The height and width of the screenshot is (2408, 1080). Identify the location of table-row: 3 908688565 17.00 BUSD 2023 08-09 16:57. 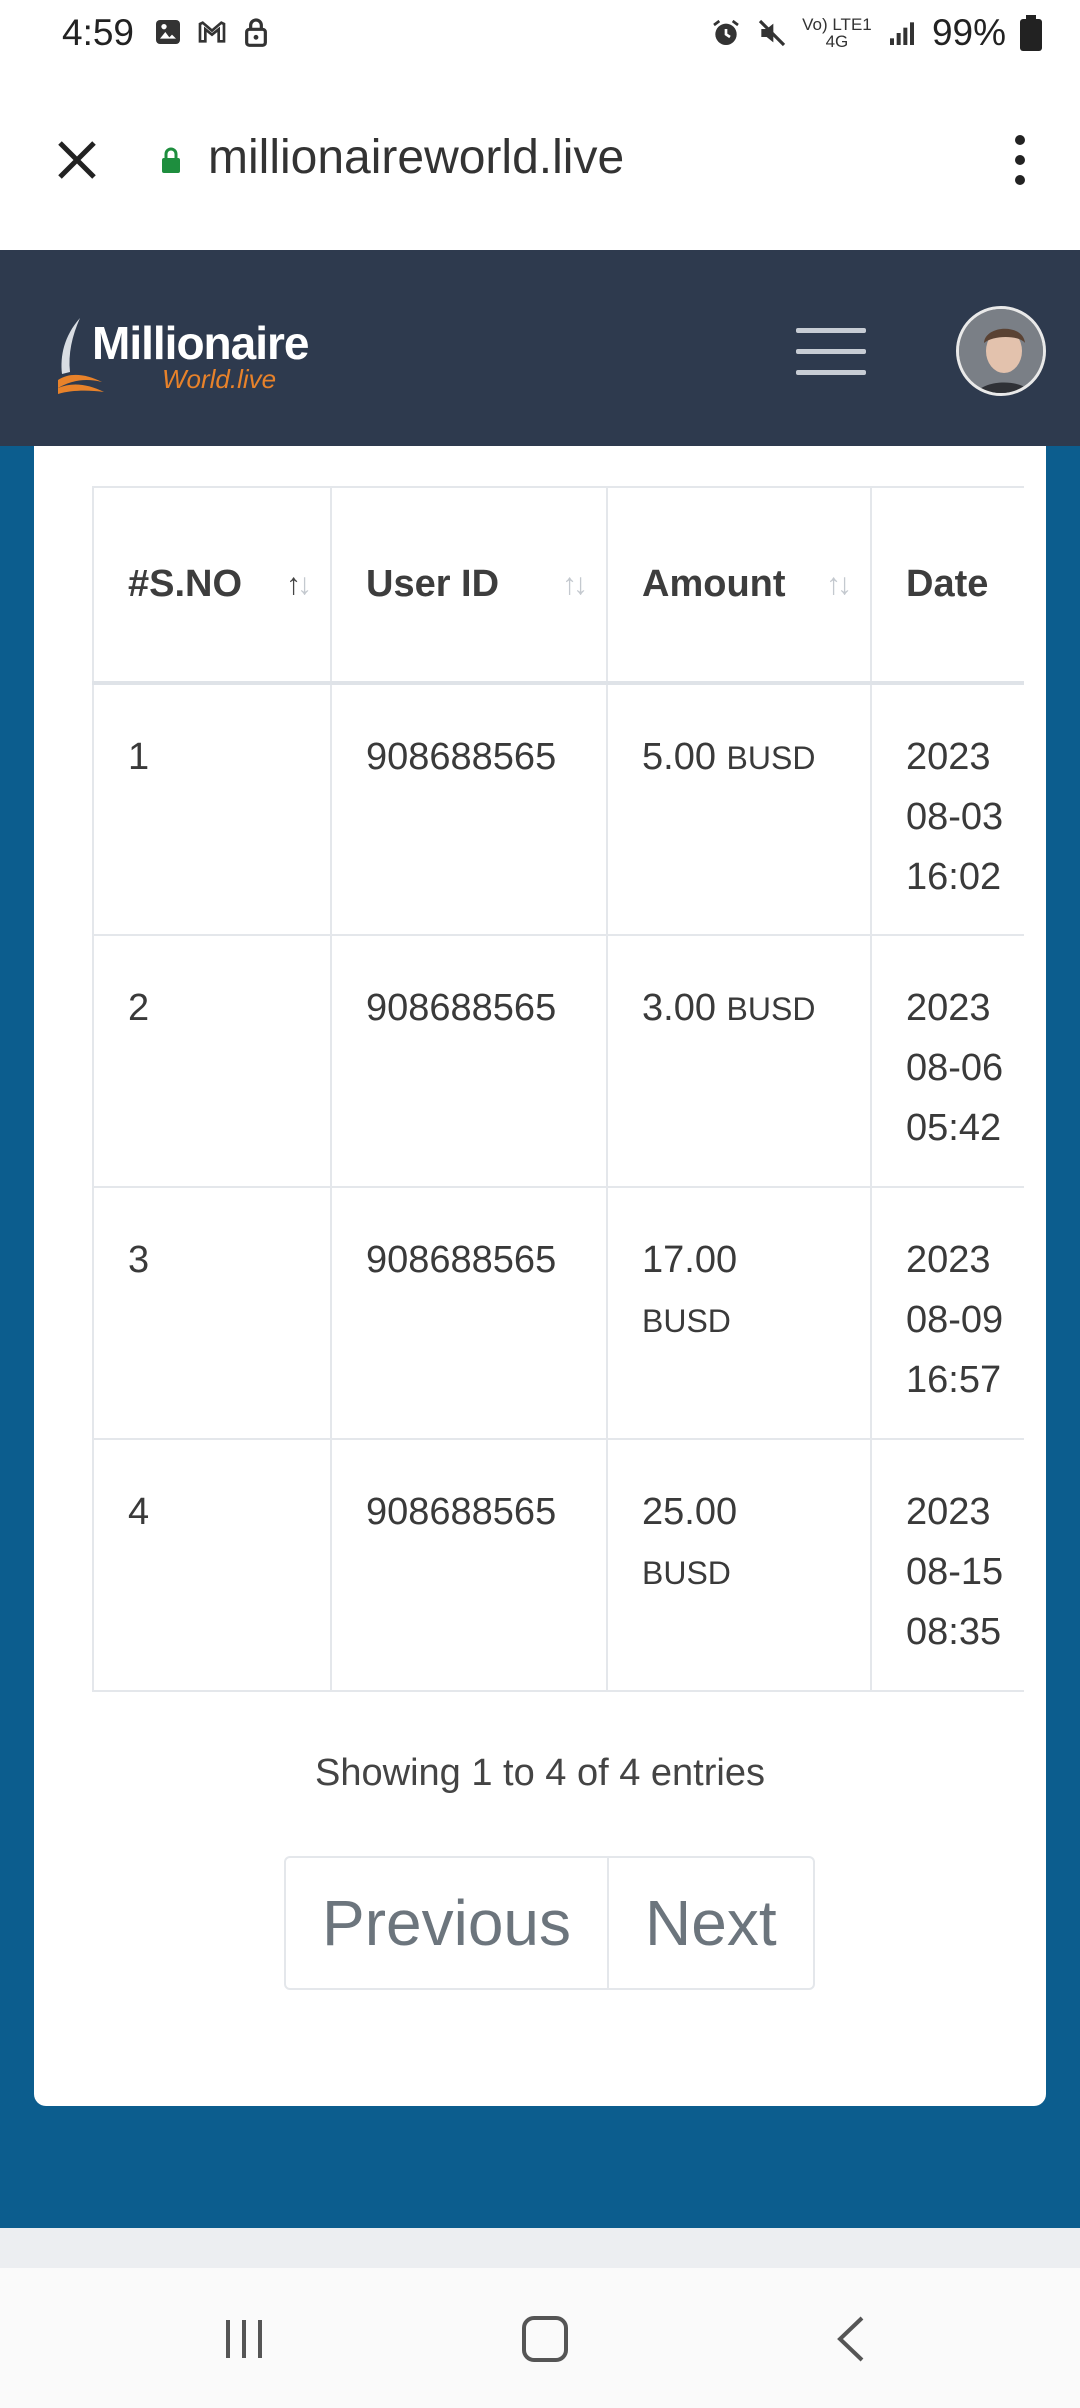
(558, 1313).